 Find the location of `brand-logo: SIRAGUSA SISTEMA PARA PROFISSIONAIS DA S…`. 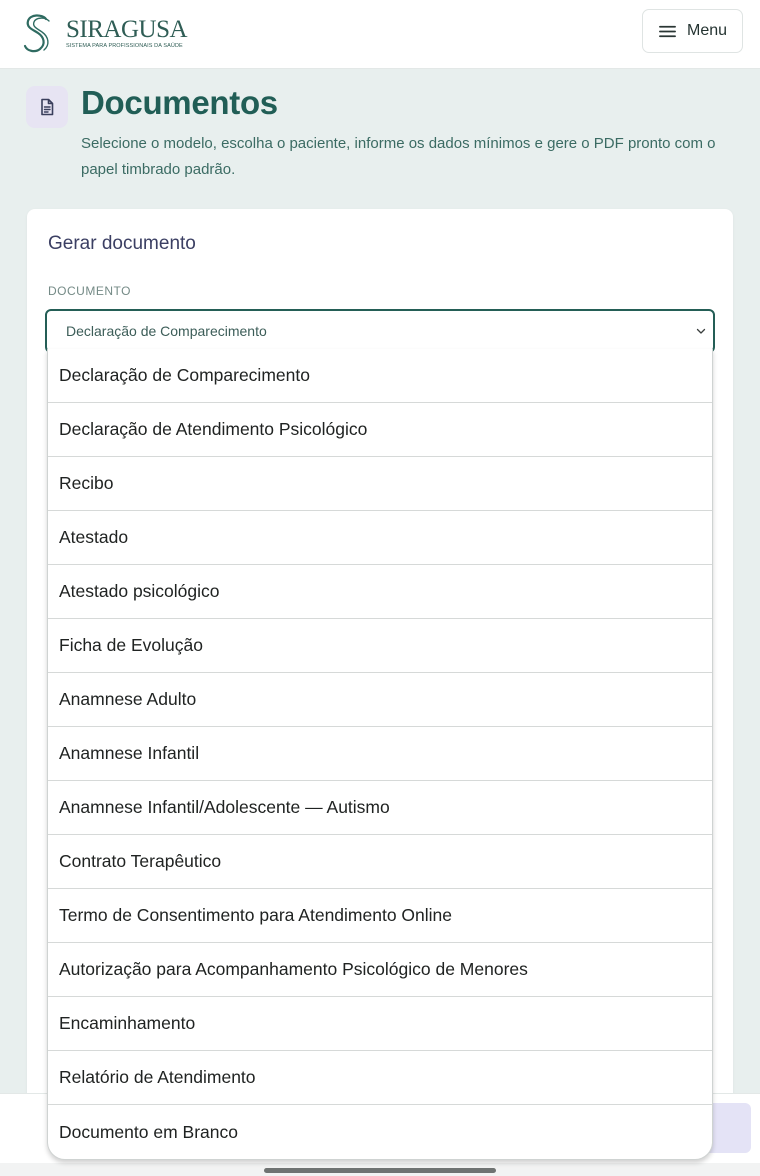

brand-logo: SIRAGUSA SISTEMA PARA PROFISSIONAIS DA S… is located at coordinates (104, 33).